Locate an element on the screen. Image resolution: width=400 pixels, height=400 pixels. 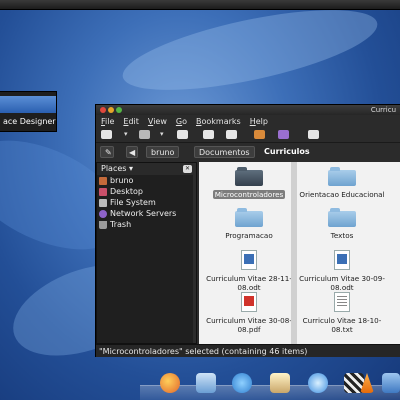
file-name: Programacao is located at coordinates (249, 235).